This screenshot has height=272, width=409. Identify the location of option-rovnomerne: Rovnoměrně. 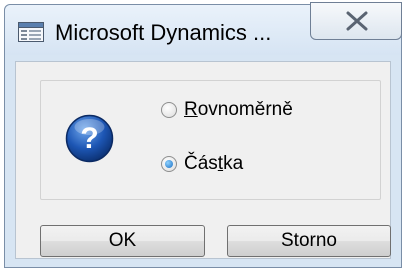
(227, 110).